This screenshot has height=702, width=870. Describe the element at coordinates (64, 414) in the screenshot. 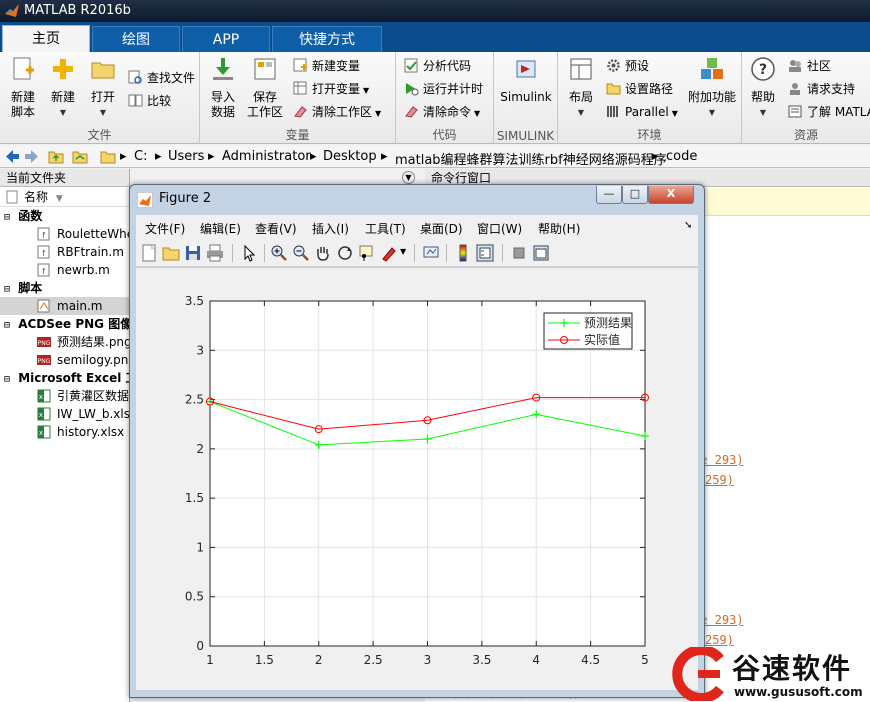

I see `list-item: xIW_LW_b.xlsx` at that location.